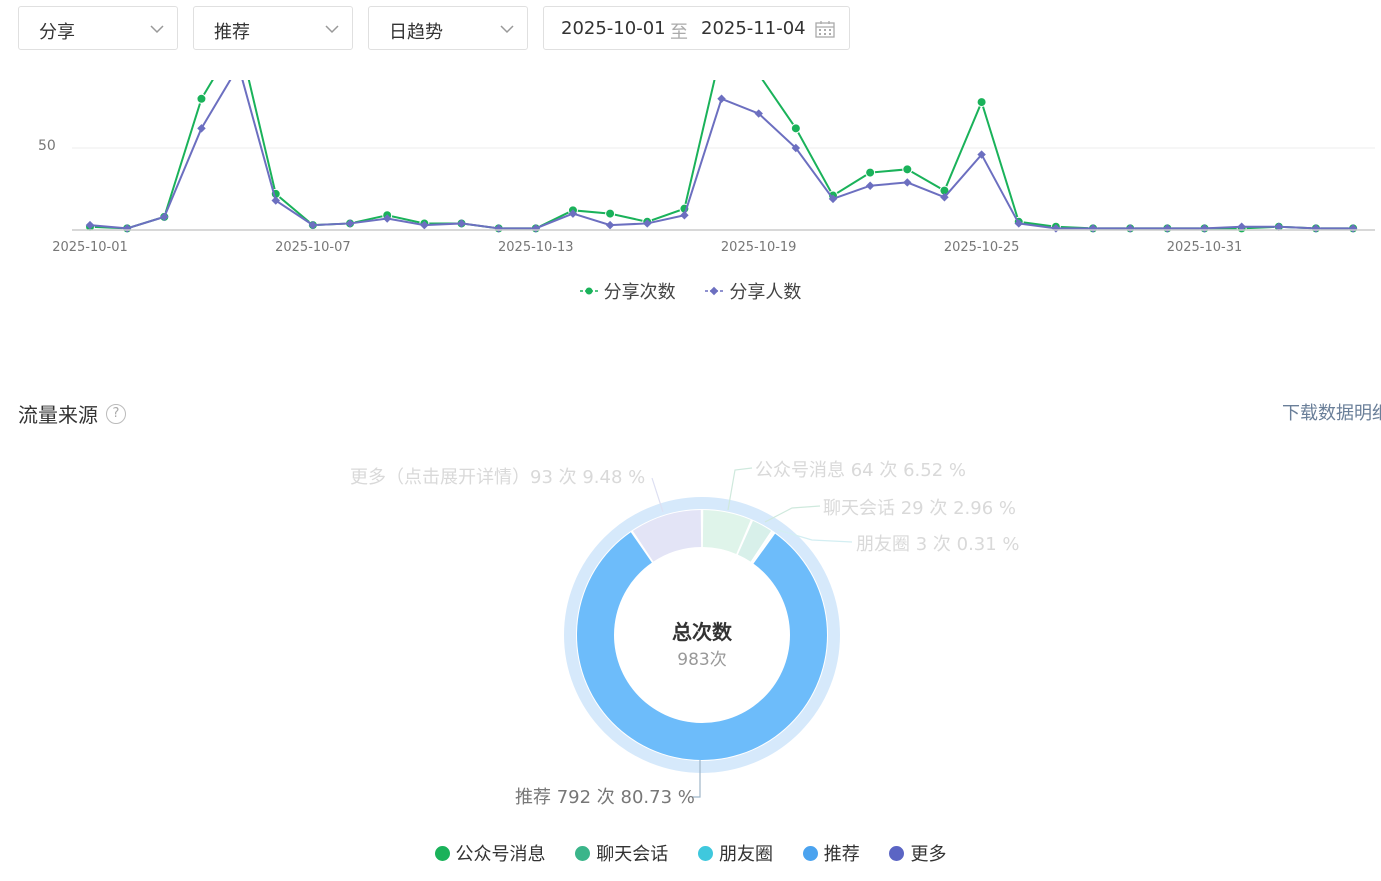 The height and width of the screenshot is (881, 1381). What do you see at coordinates (1204, 247) in the screenshot?
I see `x-tick-label: 2025-10-31` at bounding box center [1204, 247].